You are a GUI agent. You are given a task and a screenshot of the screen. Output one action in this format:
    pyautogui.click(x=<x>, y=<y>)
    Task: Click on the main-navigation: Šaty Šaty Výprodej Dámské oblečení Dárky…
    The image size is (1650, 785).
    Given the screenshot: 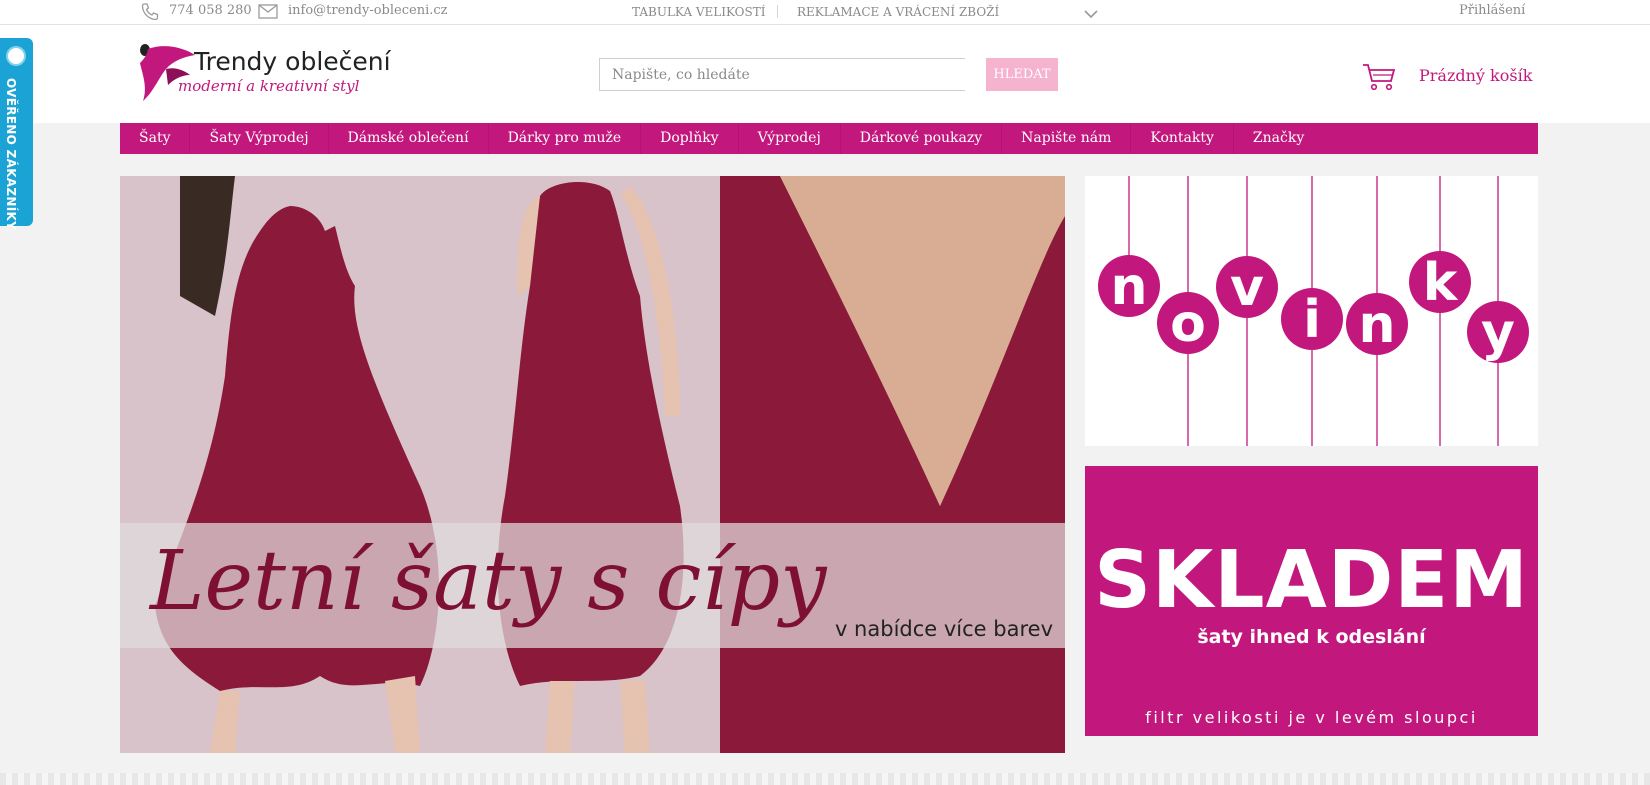 What is the action you would take?
    pyautogui.click(x=829, y=138)
    